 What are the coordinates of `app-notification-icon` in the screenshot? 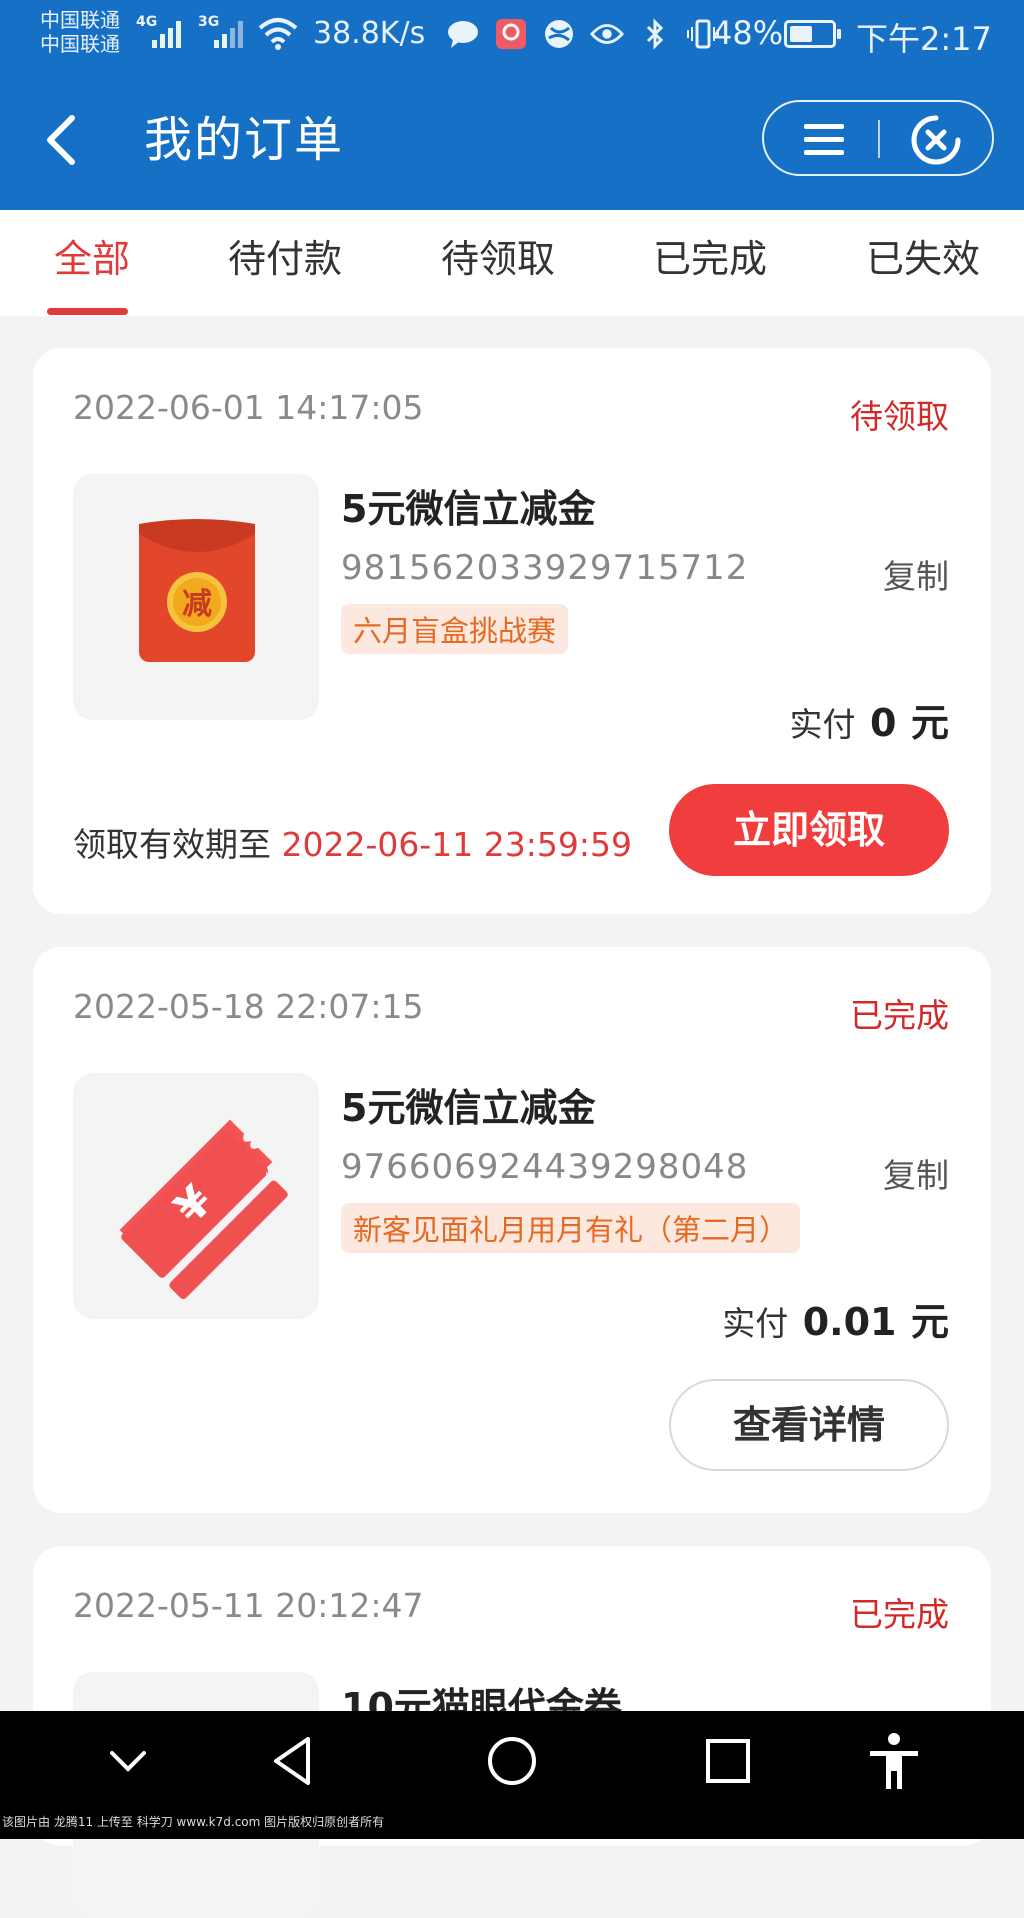 It's located at (511, 34).